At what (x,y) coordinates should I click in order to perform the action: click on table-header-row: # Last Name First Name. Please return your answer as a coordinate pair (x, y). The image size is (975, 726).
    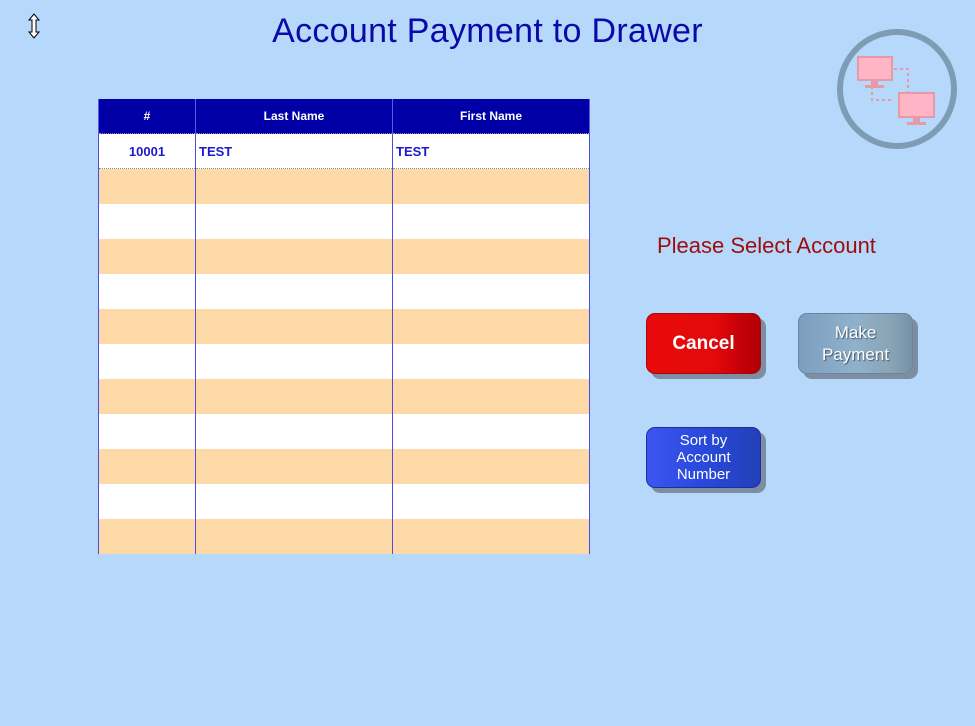
    Looking at the image, I should click on (344, 116).